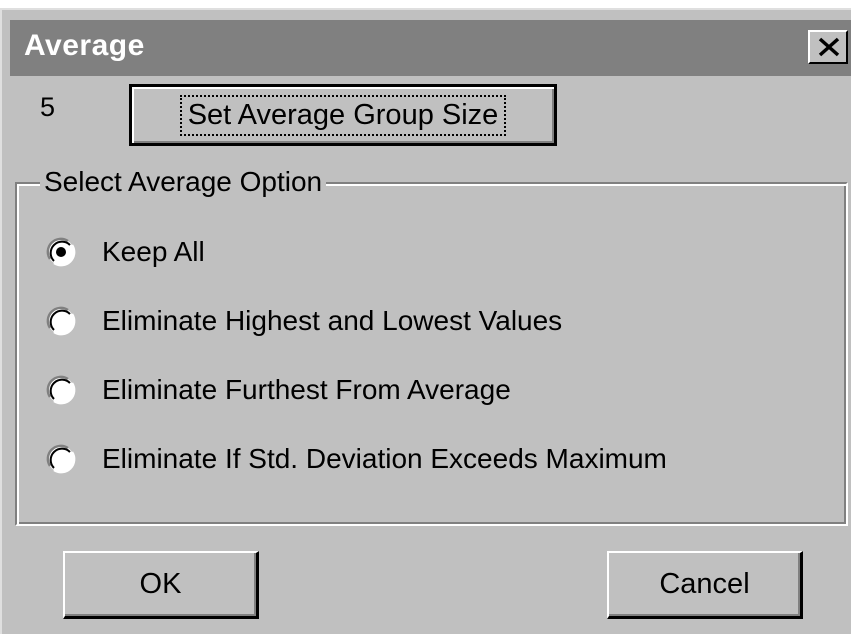 This screenshot has width=851, height=634. I want to click on ok-button: OK, so click(161, 585).